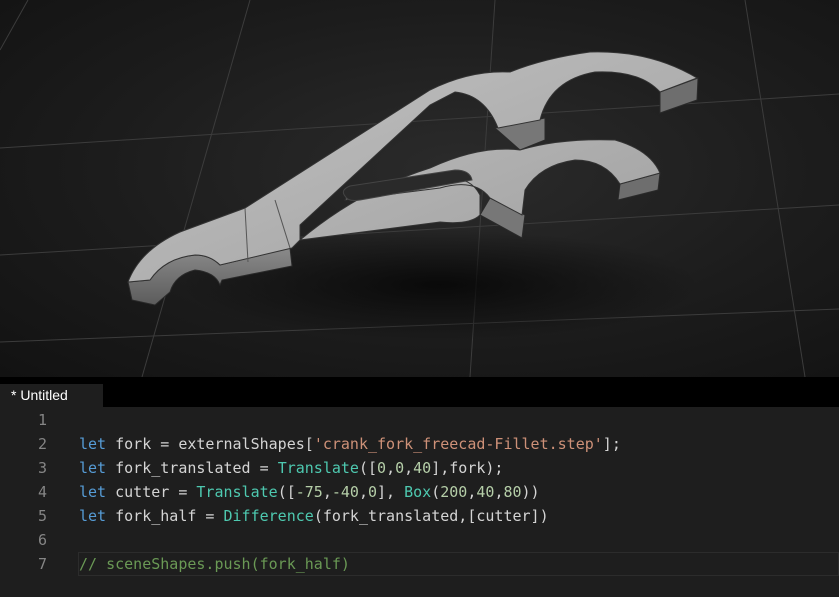 The width and height of the screenshot is (839, 597). I want to click on code-token: ],fork);, so click(467, 468).